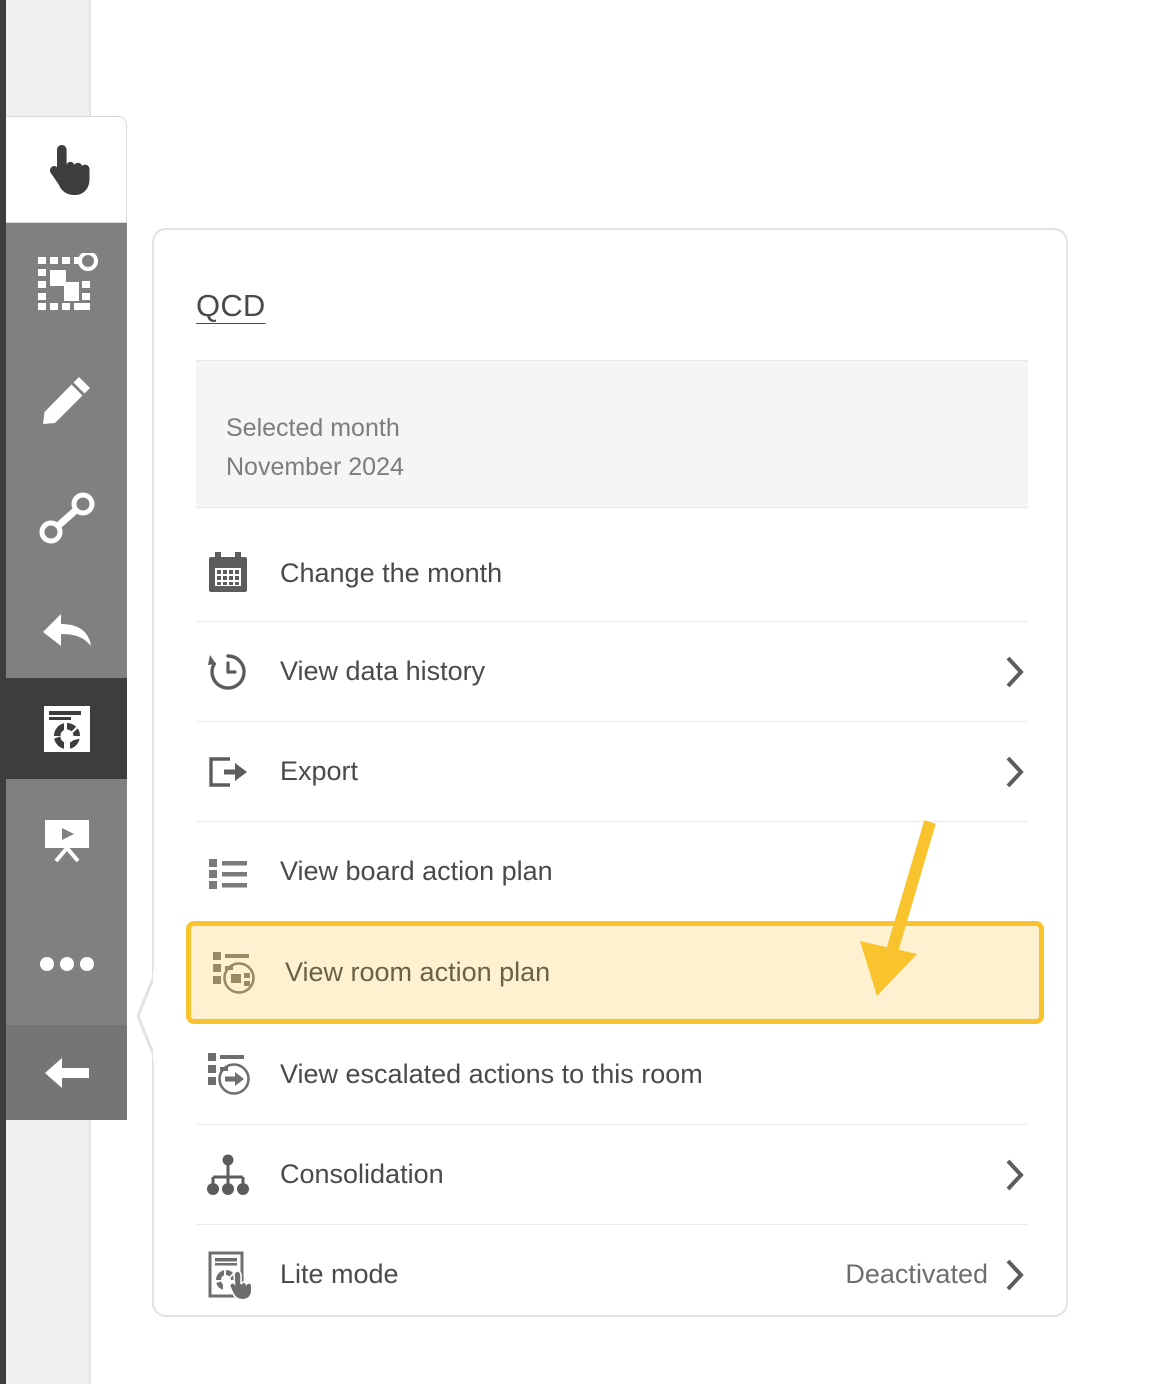 This screenshot has width=1171, height=1384. Describe the element at coordinates (234, 573) in the screenshot. I see `calendar-icon` at that location.